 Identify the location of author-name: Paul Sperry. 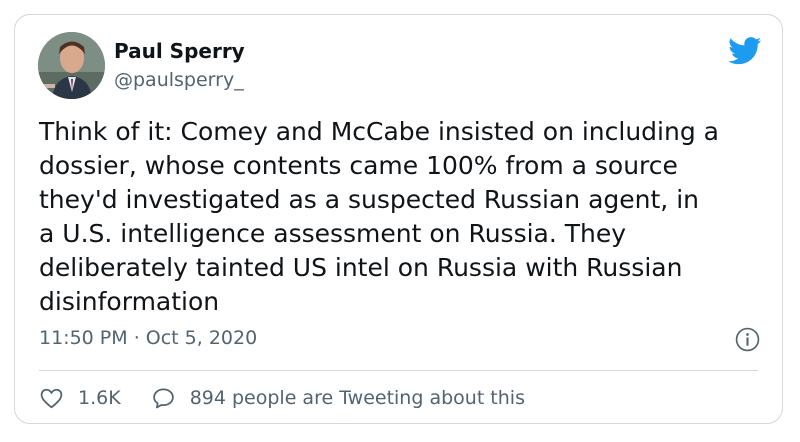
(179, 51).